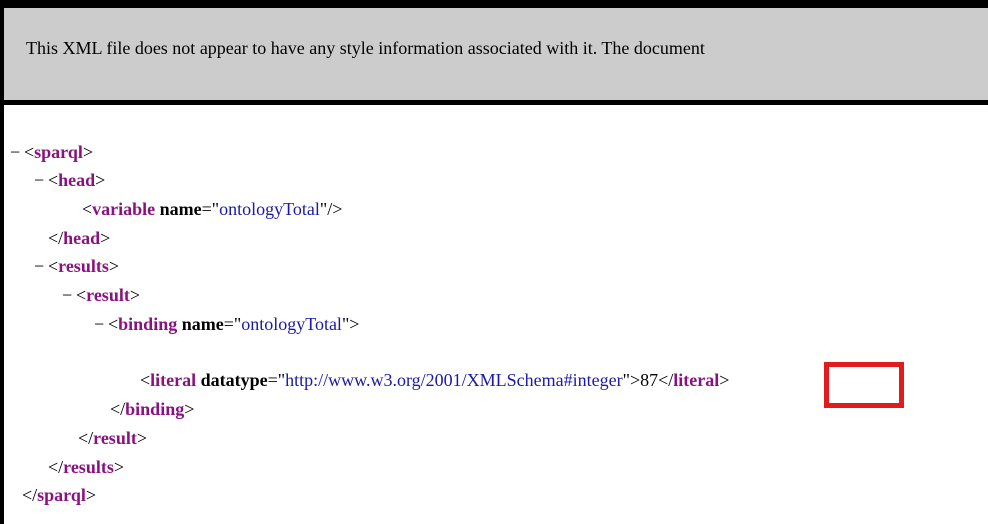 This screenshot has height=524, width=988. I want to click on node-sparql-open: − <sparql>, so click(51, 152).